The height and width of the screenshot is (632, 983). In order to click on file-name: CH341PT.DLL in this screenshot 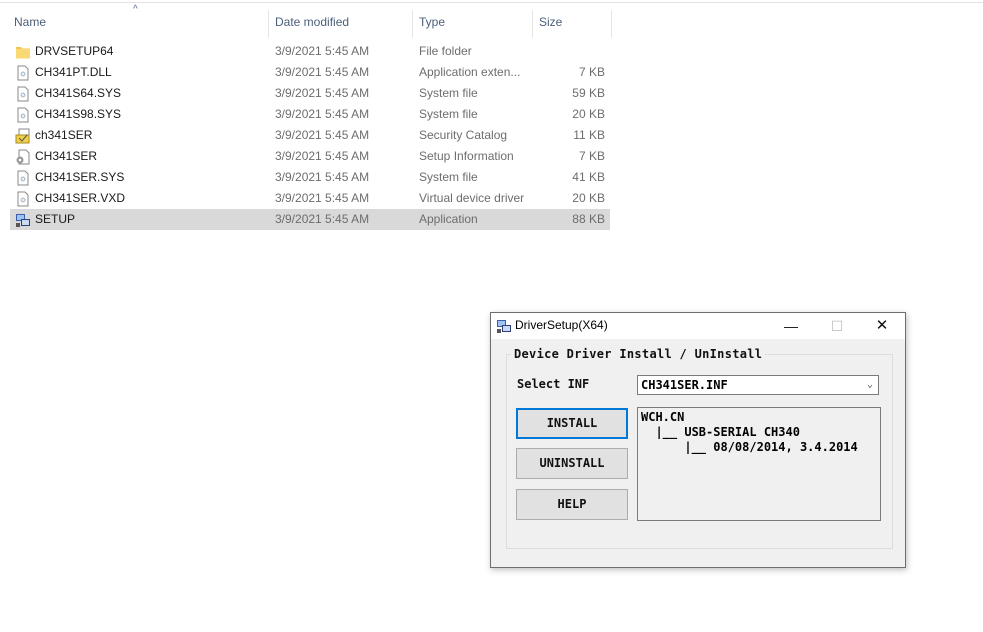, I will do `click(73, 72)`.